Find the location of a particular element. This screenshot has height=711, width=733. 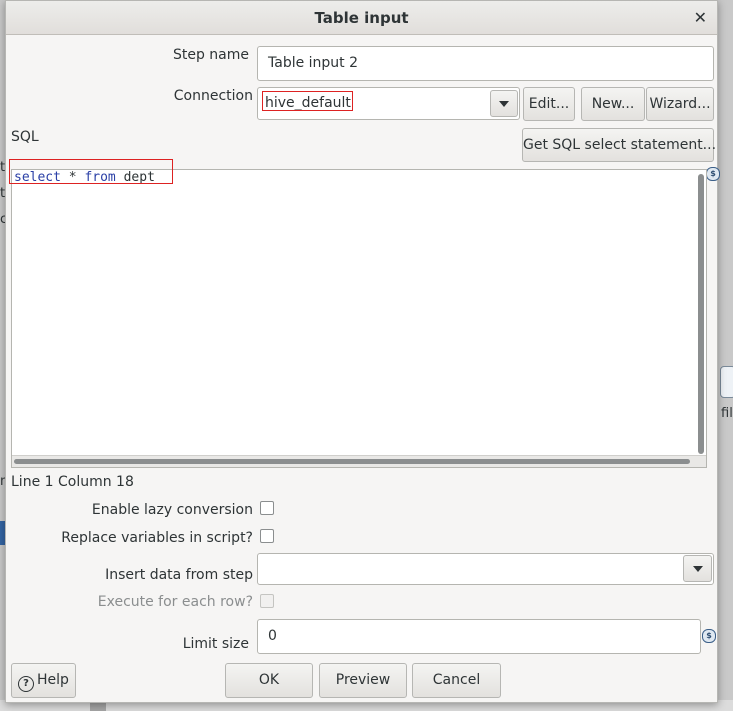

lazy-conversion-checkbox is located at coordinates (267, 508).